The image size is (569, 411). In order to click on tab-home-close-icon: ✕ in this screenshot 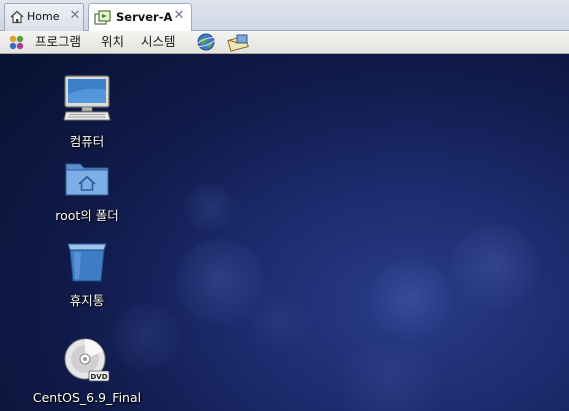, I will do `click(75, 16)`.